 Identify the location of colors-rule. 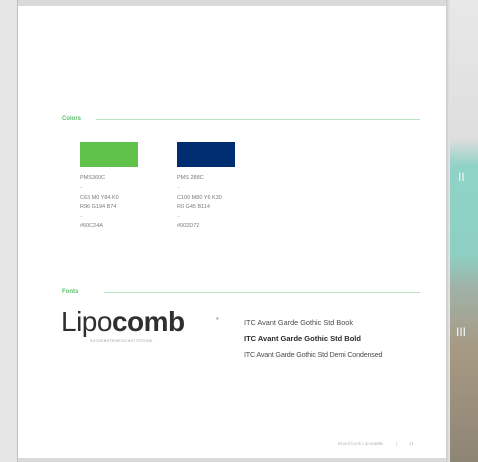
(258, 119).